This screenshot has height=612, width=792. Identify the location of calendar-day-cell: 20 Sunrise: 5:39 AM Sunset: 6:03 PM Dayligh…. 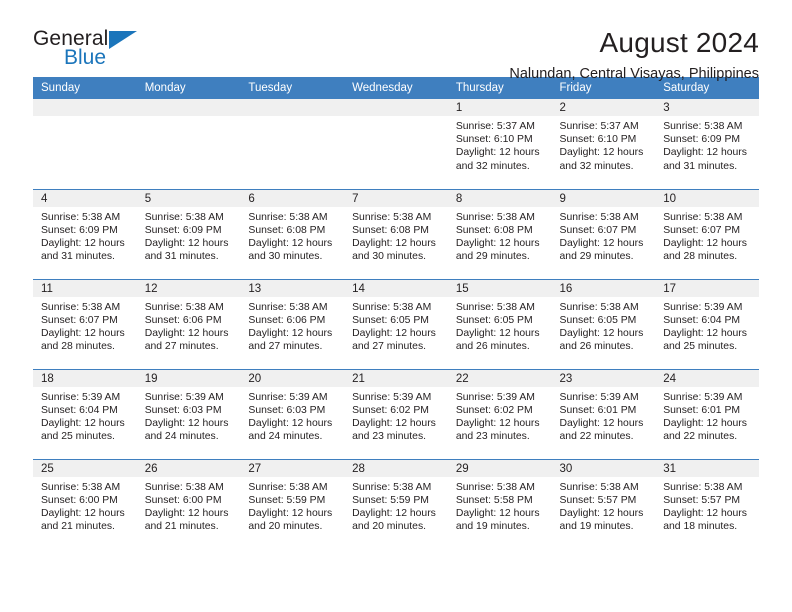
(292, 413).